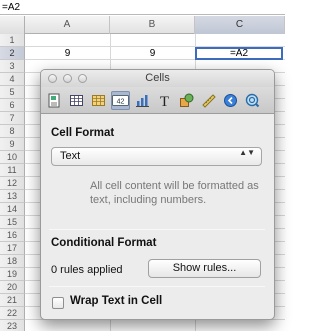  I want to click on row-header-label: 18, so click(11, 261).